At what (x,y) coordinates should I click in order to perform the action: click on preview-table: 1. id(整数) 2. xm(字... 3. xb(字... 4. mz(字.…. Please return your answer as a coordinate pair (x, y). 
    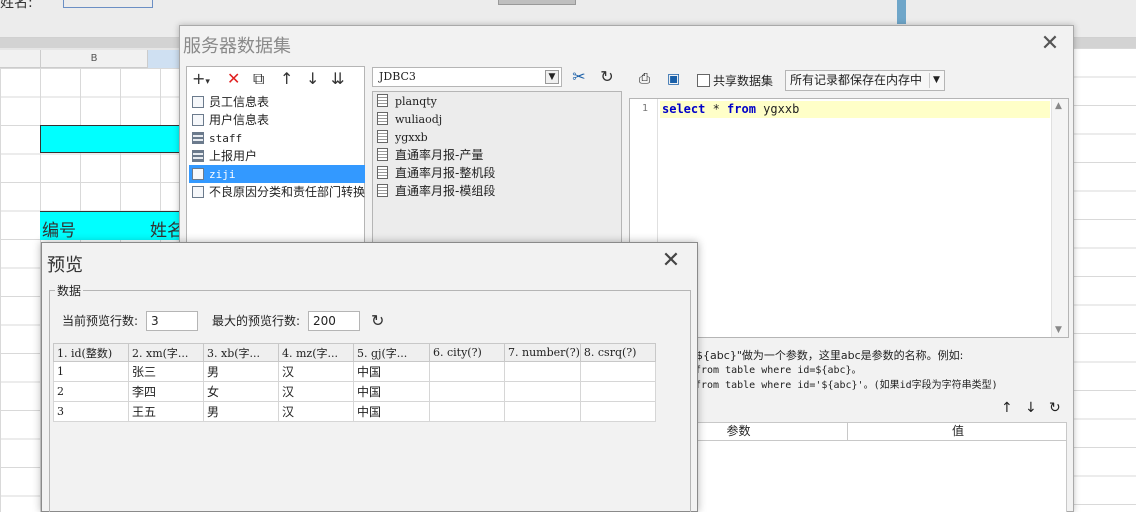
    Looking at the image, I should click on (354, 382).